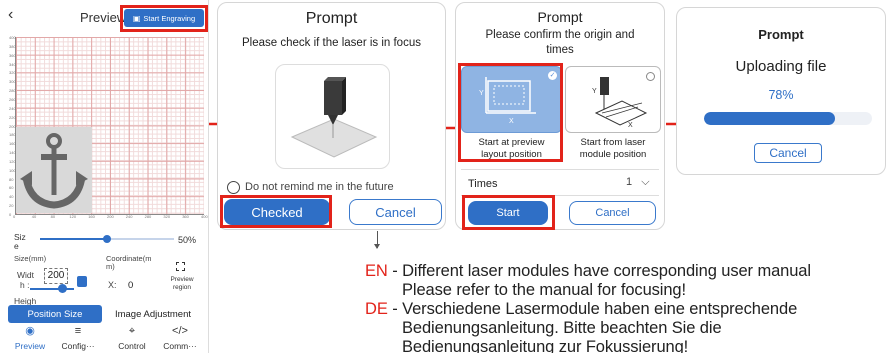 This screenshot has height=353, width=892. Describe the element at coordinates (12, 91) in the screenshot. I see `y-tick-label: 280` at that location.